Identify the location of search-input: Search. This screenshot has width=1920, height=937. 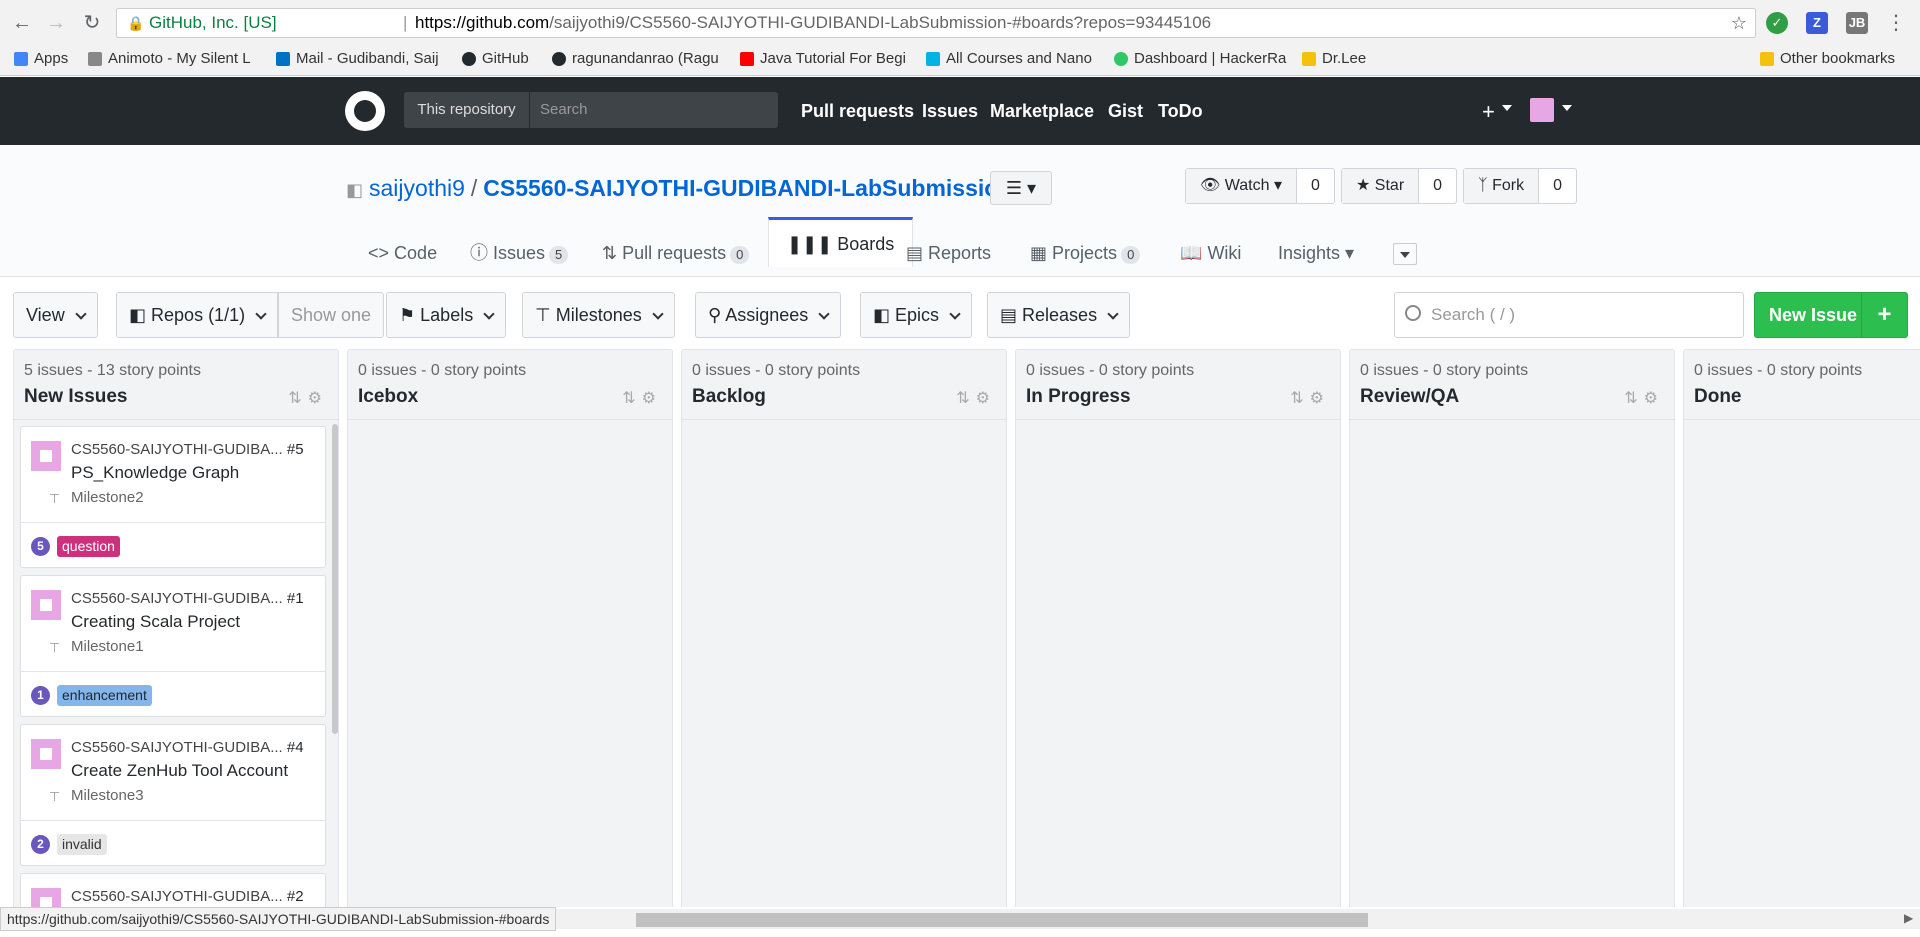
(564, 110).